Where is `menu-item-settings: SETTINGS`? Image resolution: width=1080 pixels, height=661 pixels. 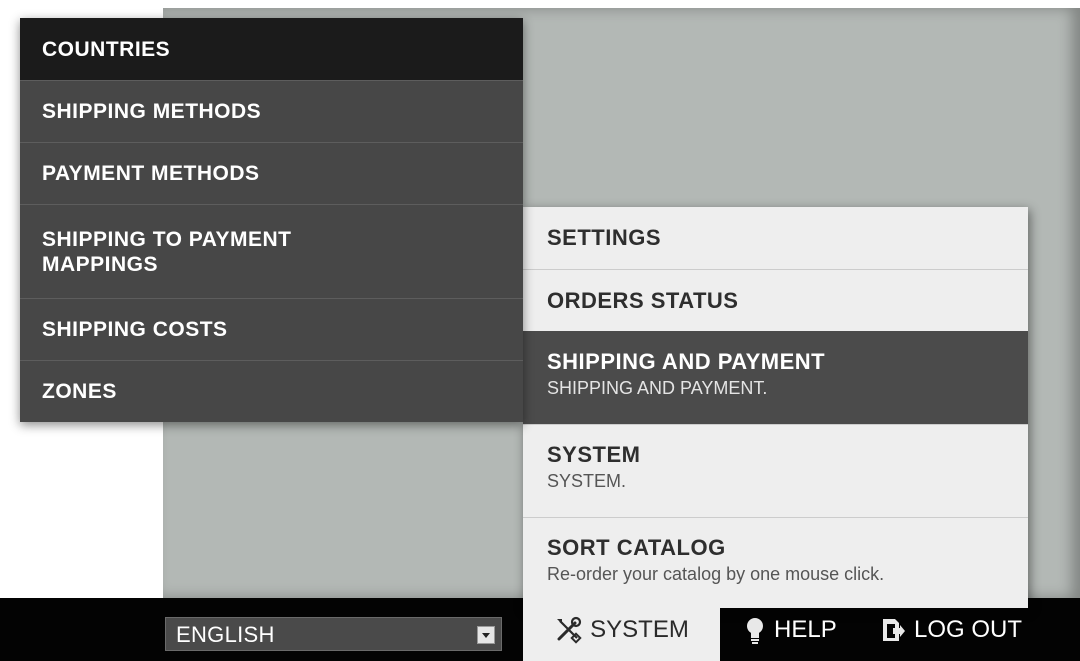 menu-item-settings: SETTINGS is located at coordinates (775, 238).